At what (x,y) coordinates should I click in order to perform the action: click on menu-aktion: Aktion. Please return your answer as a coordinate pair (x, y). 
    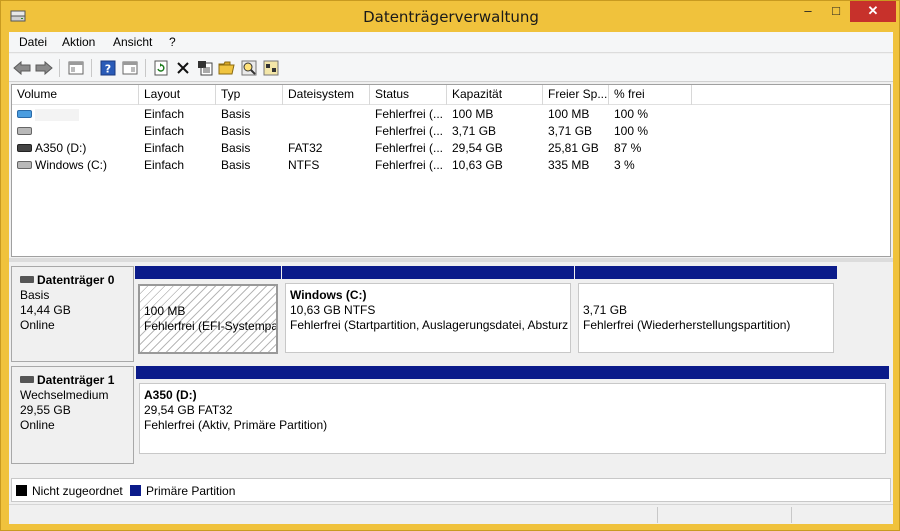
    Looking at the image, I should click on (78, 42).